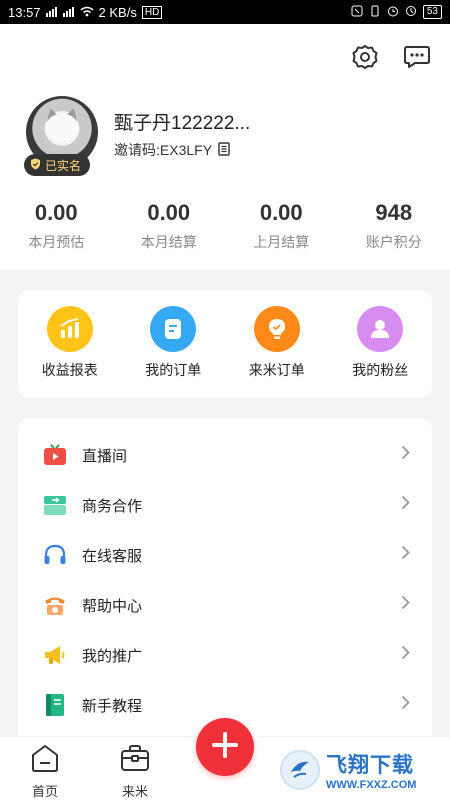  I want to click on quick-action-my-orders: 我的订单, so click(174, 344).